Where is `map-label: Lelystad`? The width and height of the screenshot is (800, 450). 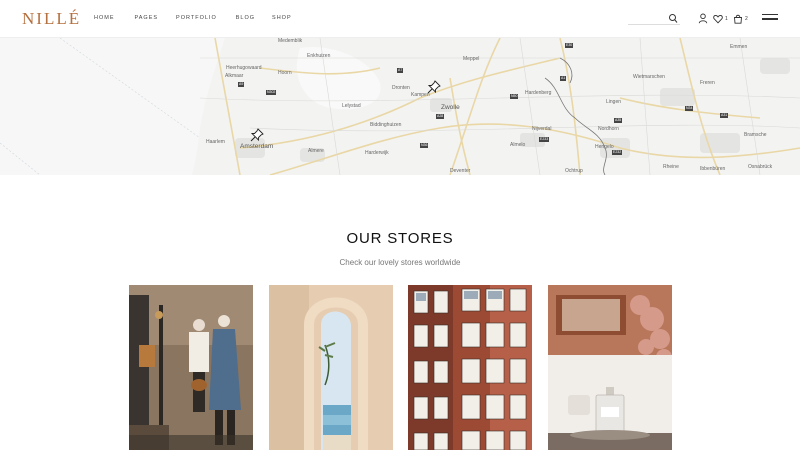
map-label: Lelystad is located at coordinates (351, 106).